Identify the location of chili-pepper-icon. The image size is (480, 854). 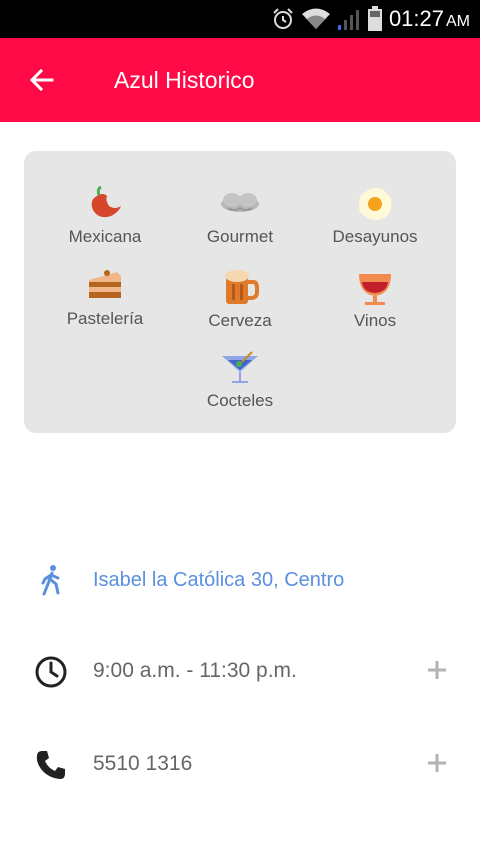
(106, 202).